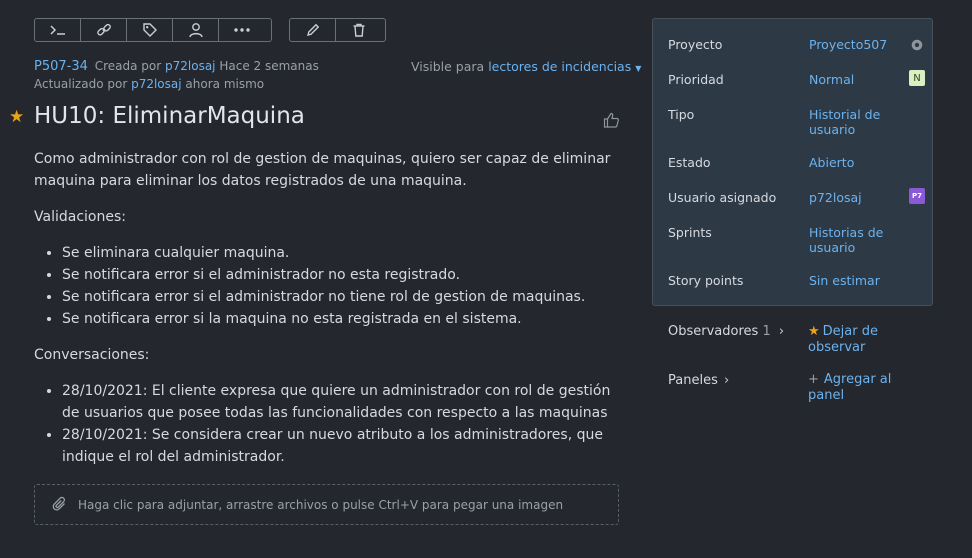 The width and height of the screenshot is (972, 558). I want to click on updated-time: ahora mismo, so click(225, 84).